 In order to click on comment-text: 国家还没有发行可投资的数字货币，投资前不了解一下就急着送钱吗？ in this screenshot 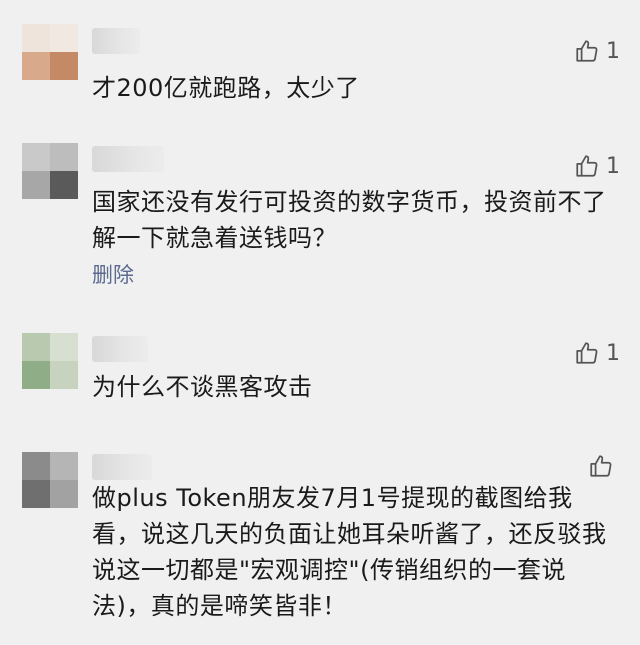, I will do `click(349, 220)`.